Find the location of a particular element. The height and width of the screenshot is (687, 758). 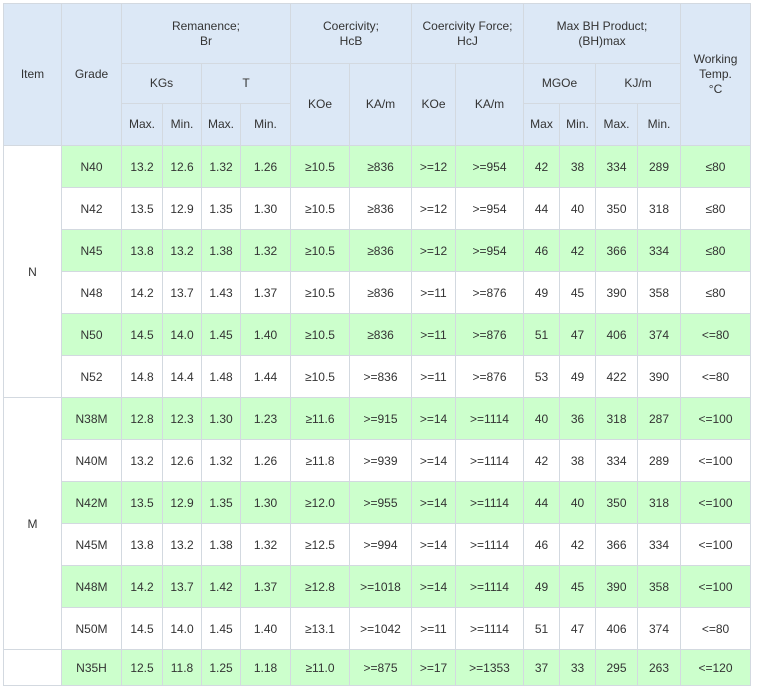

value-cell: 13.8 is located at coordinates (142, 544).